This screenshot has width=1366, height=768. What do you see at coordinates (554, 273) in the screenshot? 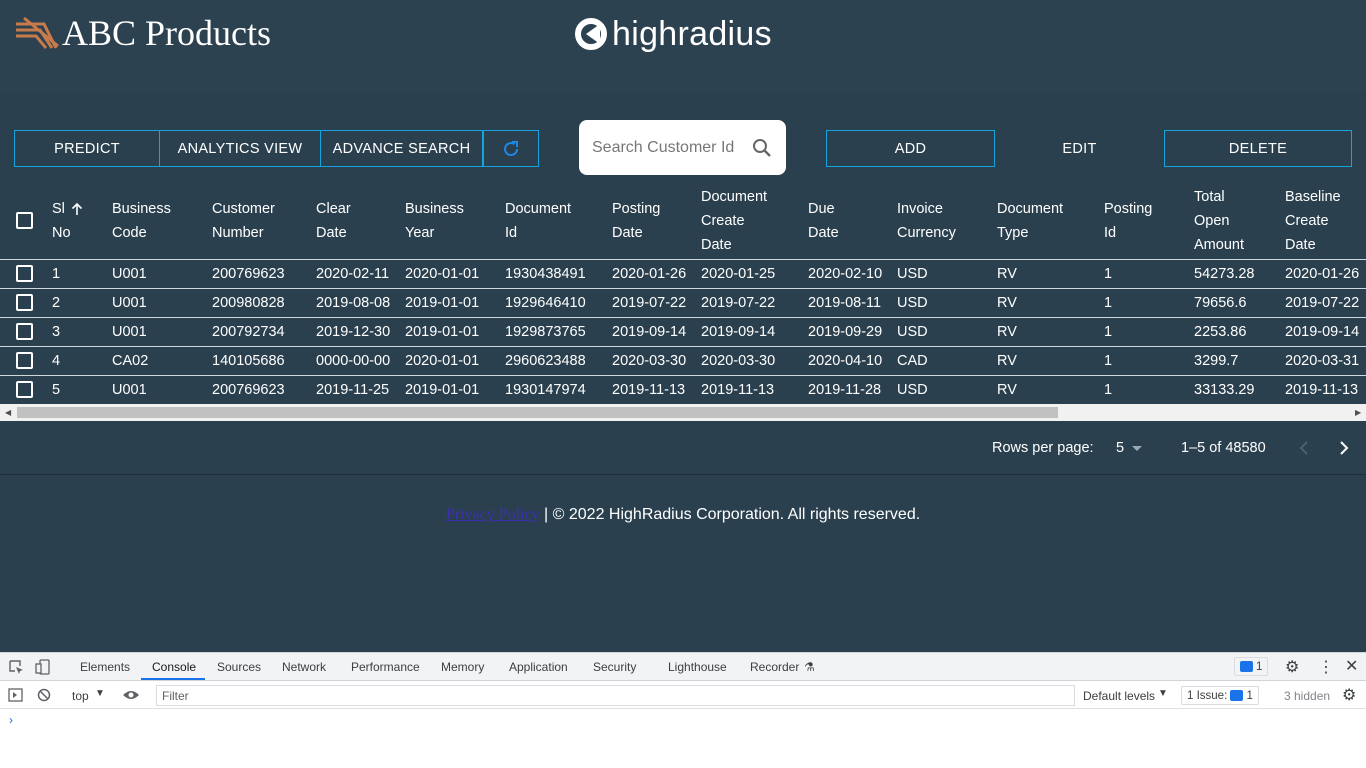
I see `table-cell: 1930438491` at bounding box center [554, 273].